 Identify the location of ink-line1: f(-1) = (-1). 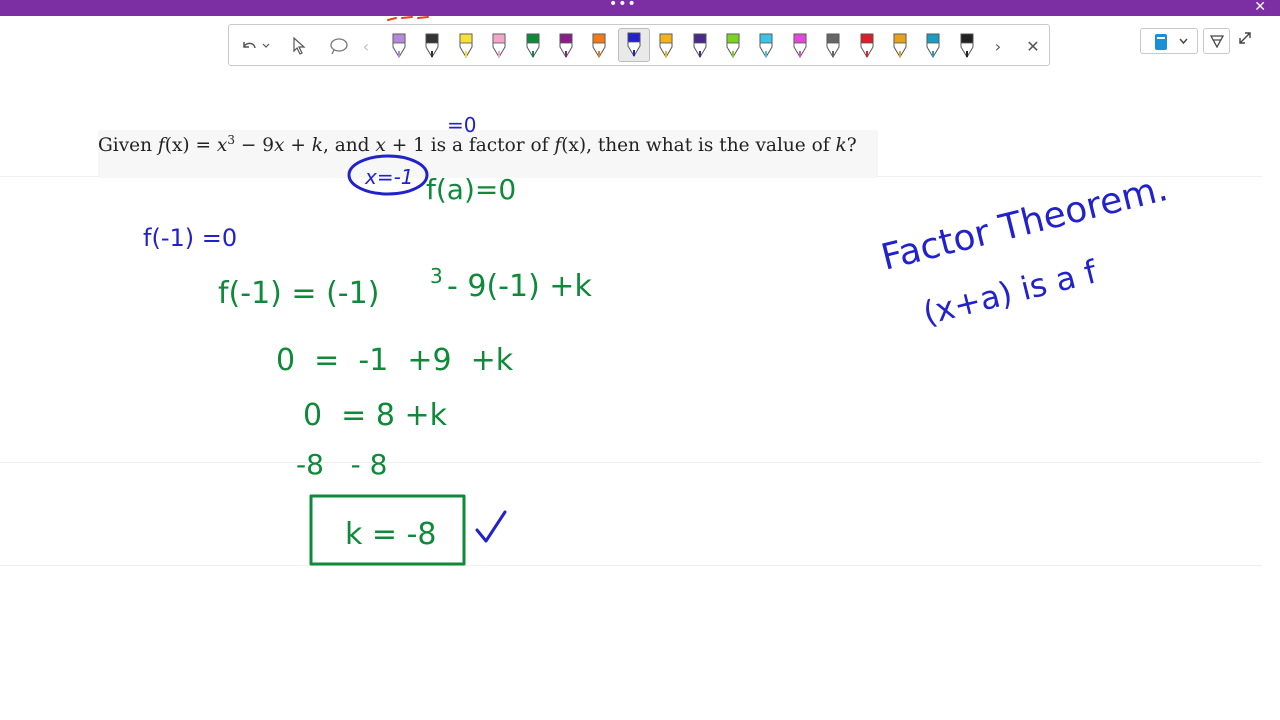
(298, 293).